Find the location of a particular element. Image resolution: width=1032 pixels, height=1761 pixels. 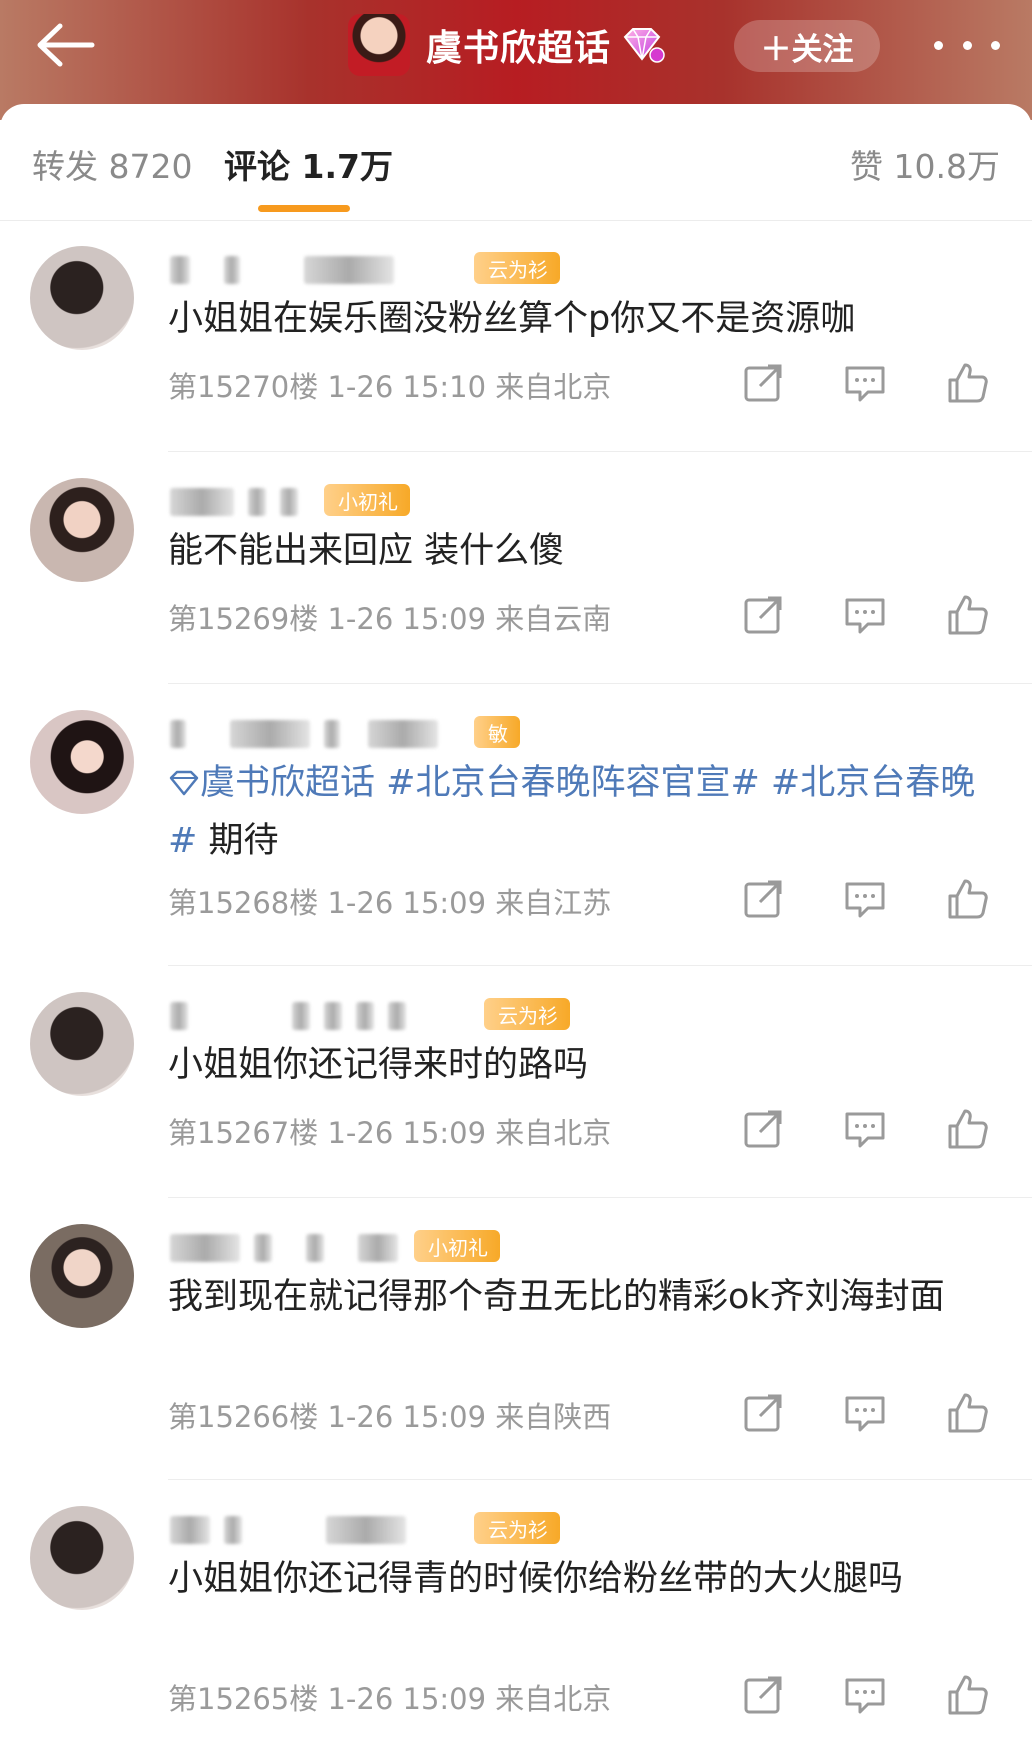

comment-text: 虞书欣超话 #北京台春晚阵容官宣# #北京台春晚# 期待 is located at coordinates (583, 812).